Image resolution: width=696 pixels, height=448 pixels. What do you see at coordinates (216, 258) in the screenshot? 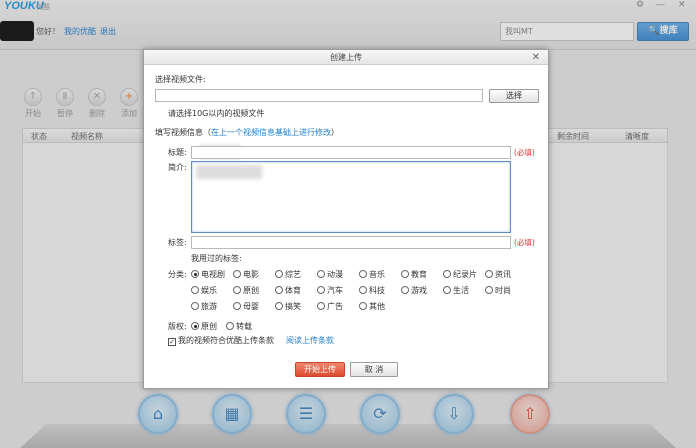
I see `used-tags-label: 我用过的标签:` at bounding box center [216, 258].